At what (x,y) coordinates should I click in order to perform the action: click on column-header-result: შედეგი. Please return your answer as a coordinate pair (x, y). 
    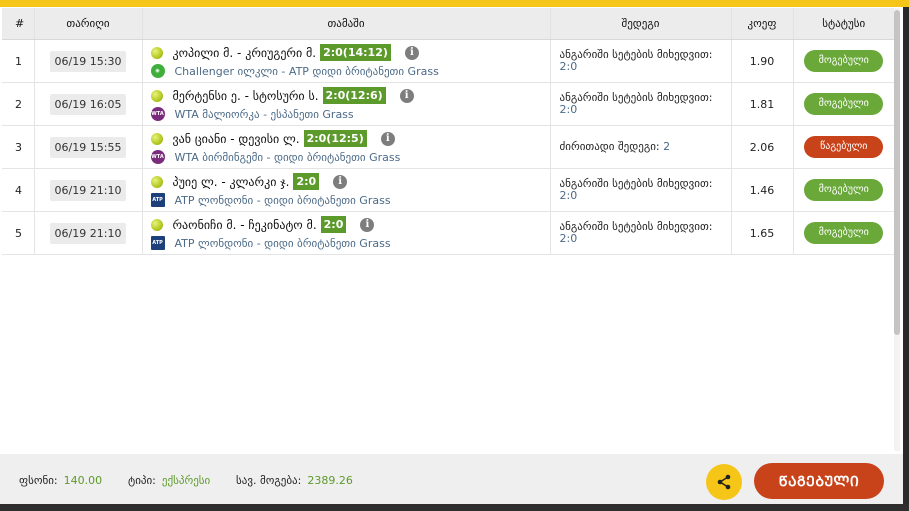
    Looking at the image, I should click on (641, 24).